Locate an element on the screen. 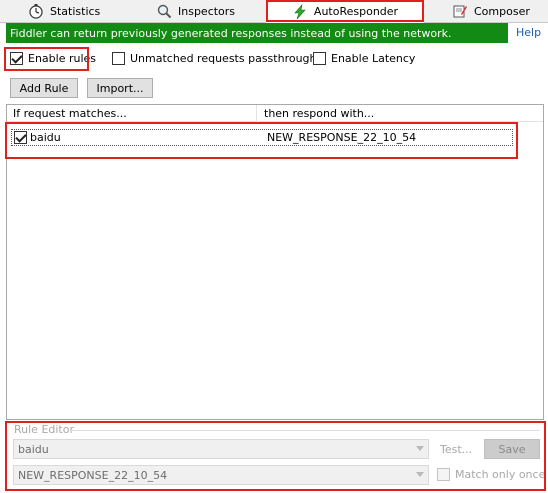 The width and height of the screenshot is (548, 493). tab-autoresponder: AutoResponder is located at coordinates (345, 11).